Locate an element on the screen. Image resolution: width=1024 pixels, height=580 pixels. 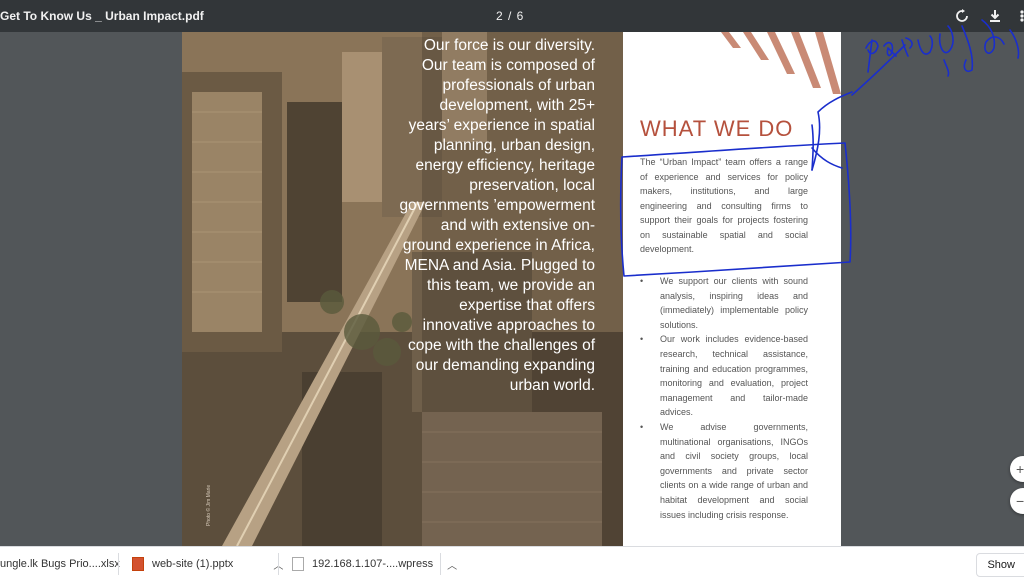
show-all-button: Show is located at coordinates (1000, 565).